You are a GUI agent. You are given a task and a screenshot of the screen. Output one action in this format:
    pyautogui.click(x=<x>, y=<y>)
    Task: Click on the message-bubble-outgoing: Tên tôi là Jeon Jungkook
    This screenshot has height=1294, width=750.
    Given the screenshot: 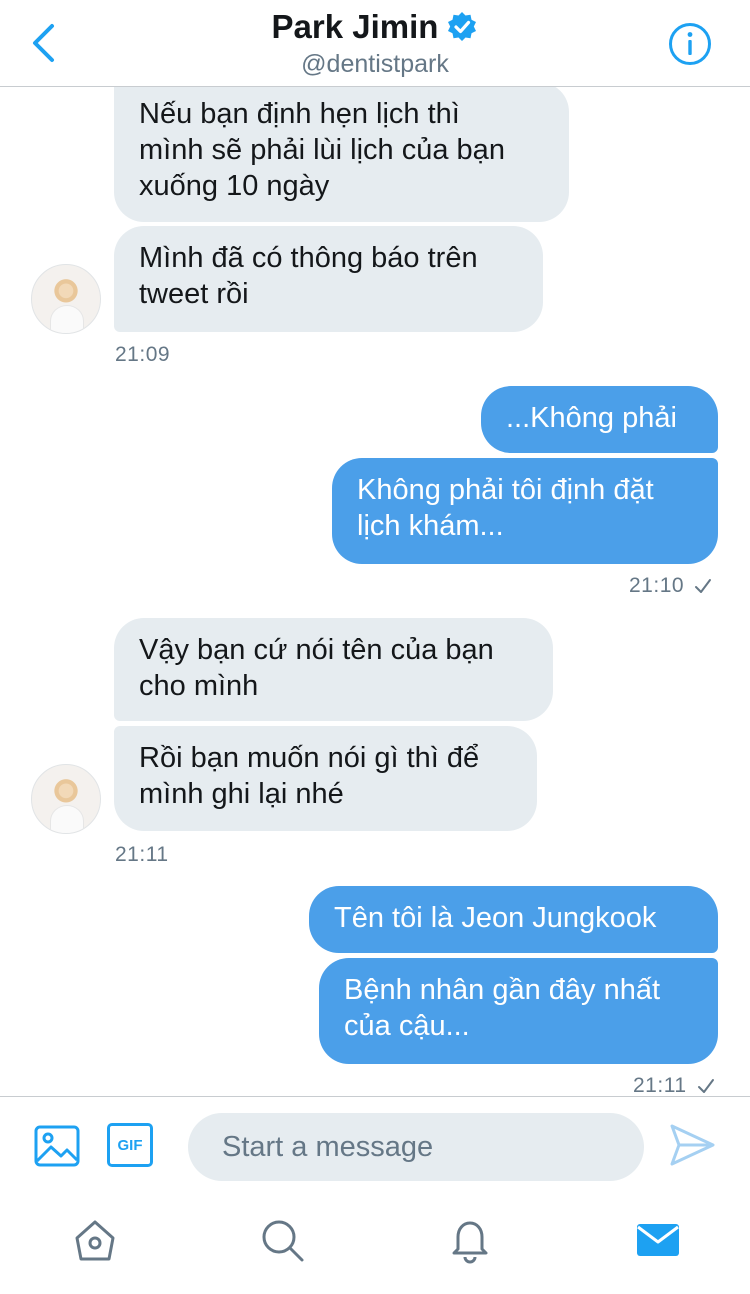 What is the action you would take?
    pyautogui.click(x=513, y=919)
    